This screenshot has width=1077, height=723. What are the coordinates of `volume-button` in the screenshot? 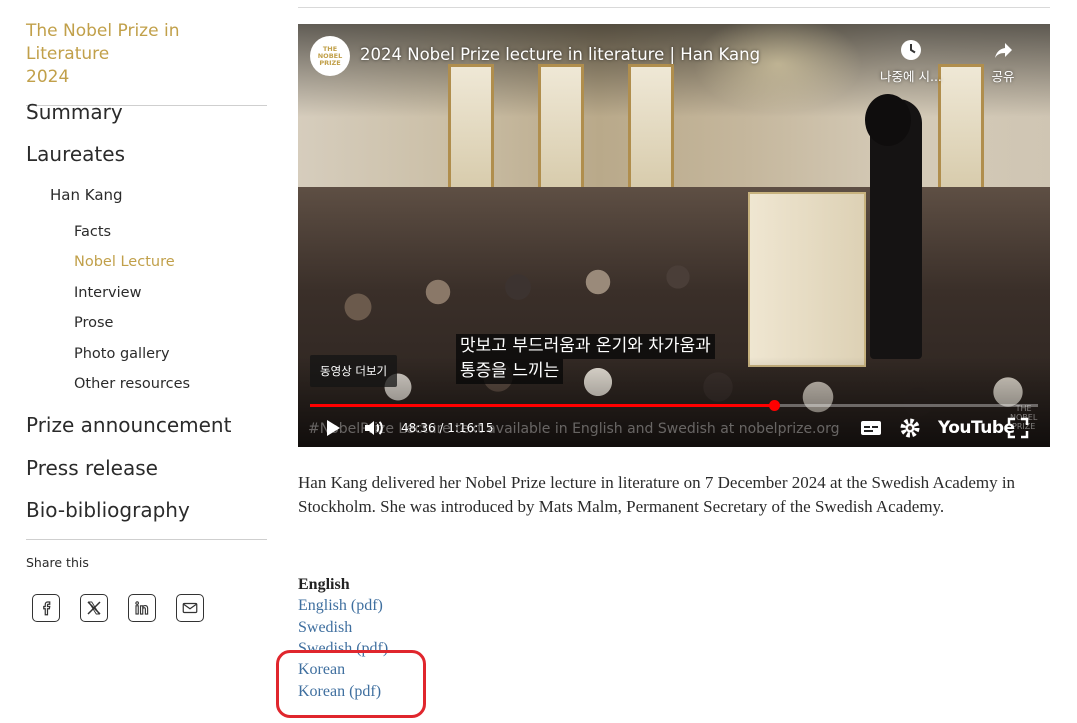 It's located at (374, 430).